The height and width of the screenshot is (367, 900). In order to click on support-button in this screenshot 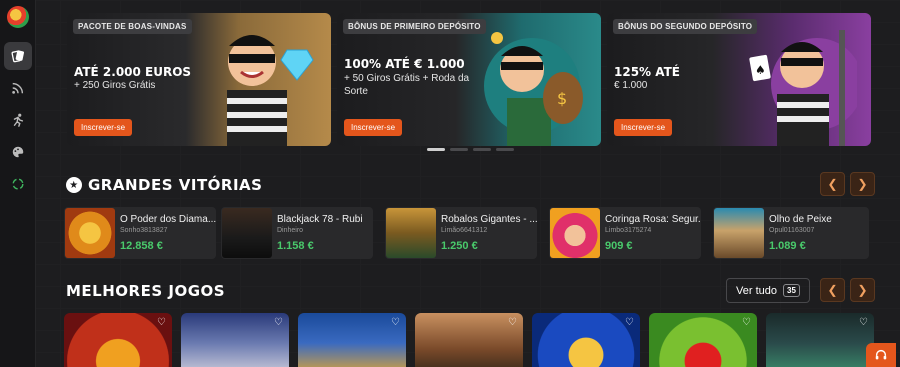, I will do `click(881, 355)`.